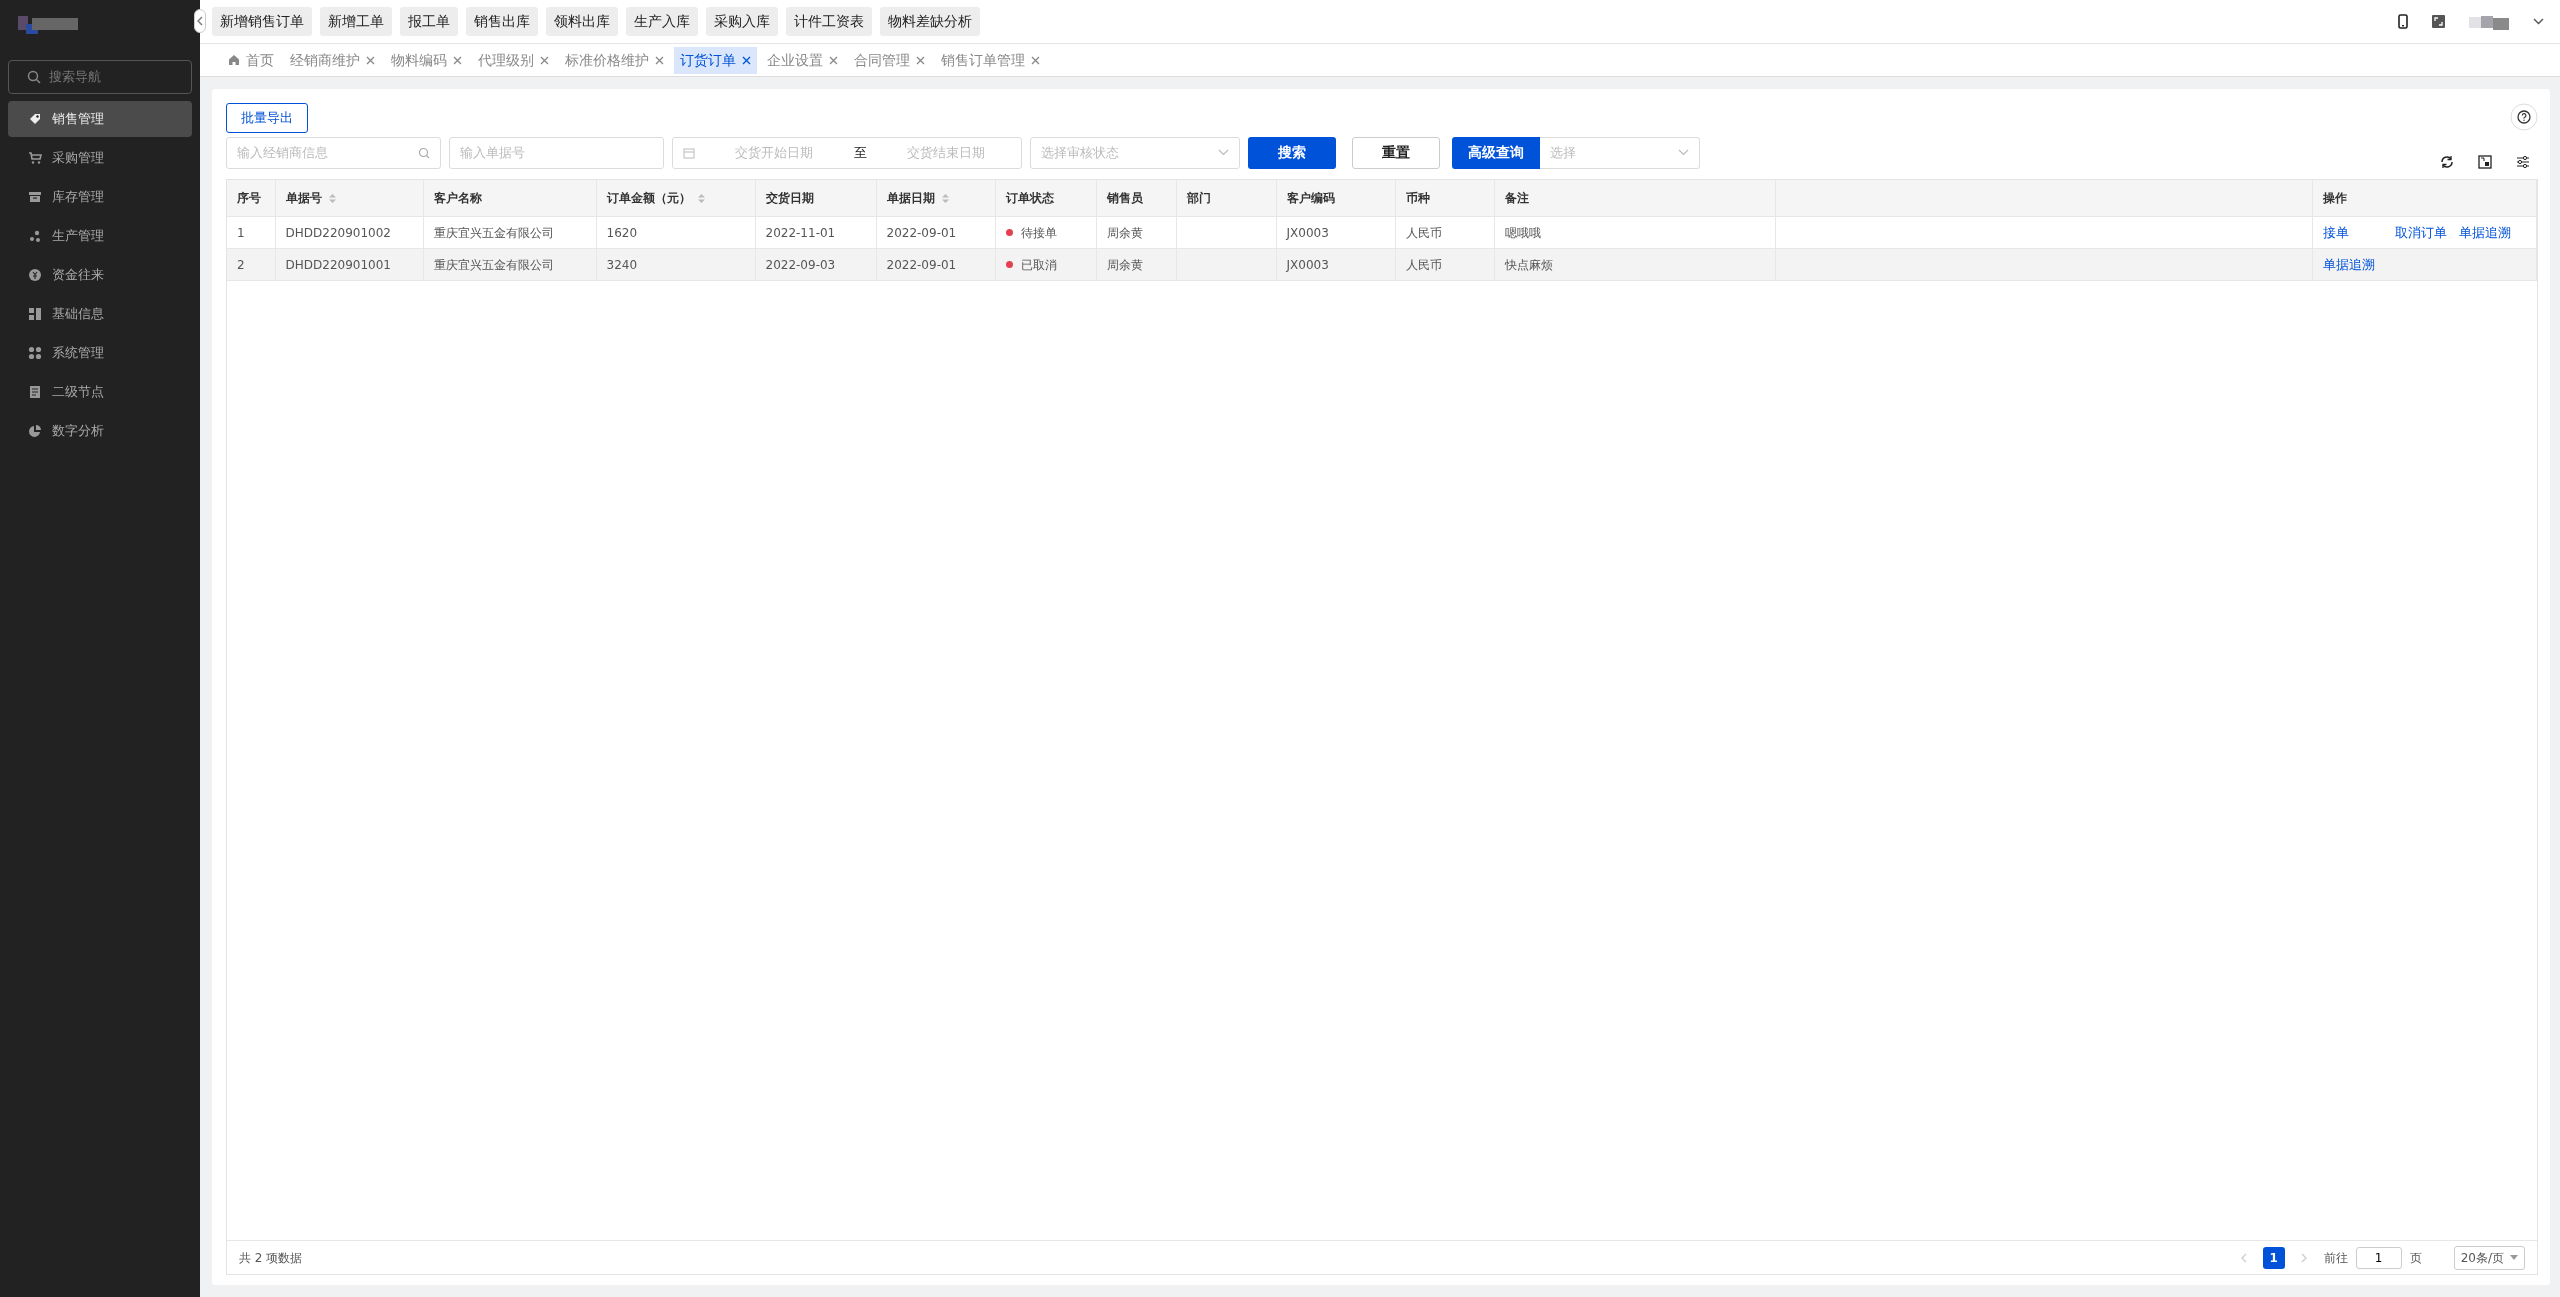 This screenshot has height=1297, width=2560. What do you see at coordinates (100, 431) in the screenshot?
I see `menu-item: 数字分析` at bounding box center [100, 431].